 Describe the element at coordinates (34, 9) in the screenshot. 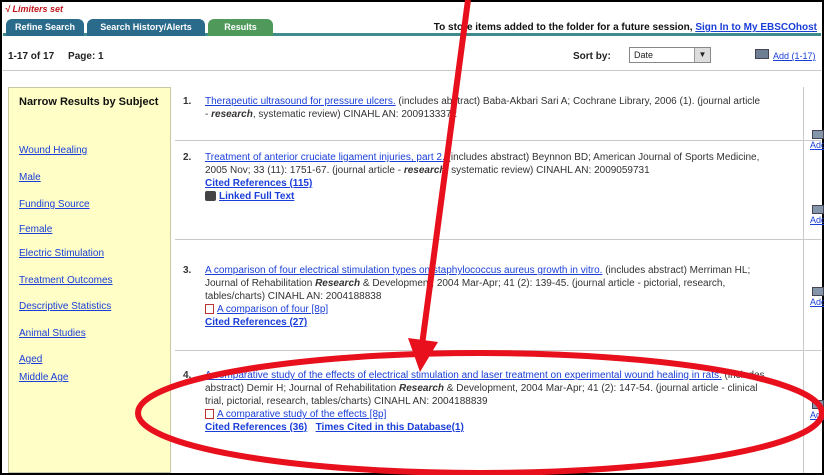

I see `limiters-indicator: √ Limiters set` at that location.